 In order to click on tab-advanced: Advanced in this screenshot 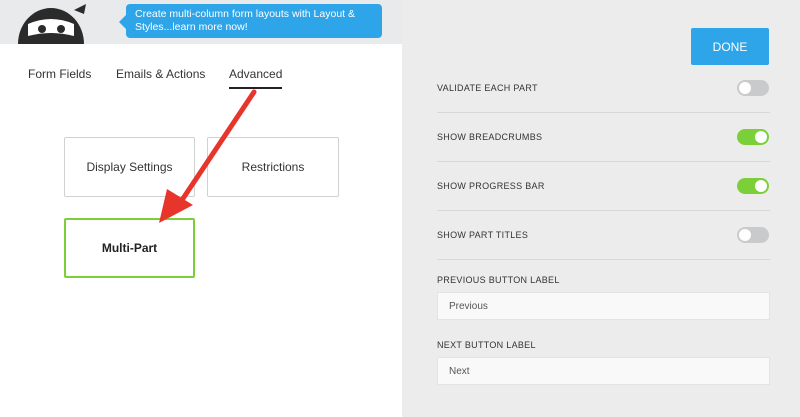, I will do `click(256, 78)`.